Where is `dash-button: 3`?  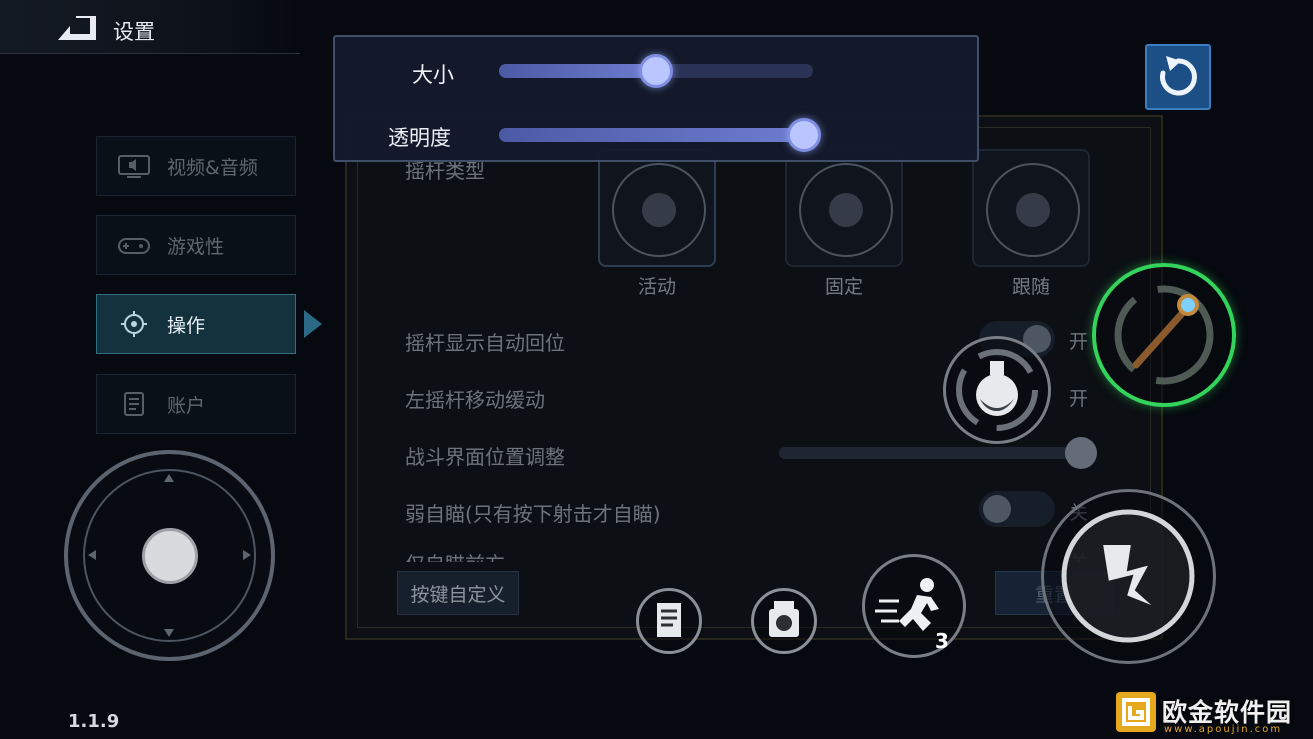 dash-button: 3 is located at coordinates (914, 606).